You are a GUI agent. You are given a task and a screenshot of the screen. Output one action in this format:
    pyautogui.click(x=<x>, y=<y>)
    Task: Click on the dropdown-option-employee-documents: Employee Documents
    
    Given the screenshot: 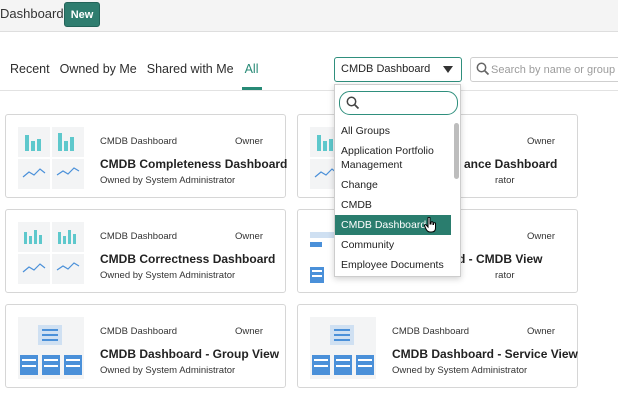 What is the action you would take?
    pyautogui.click(x=393, y=265)
    